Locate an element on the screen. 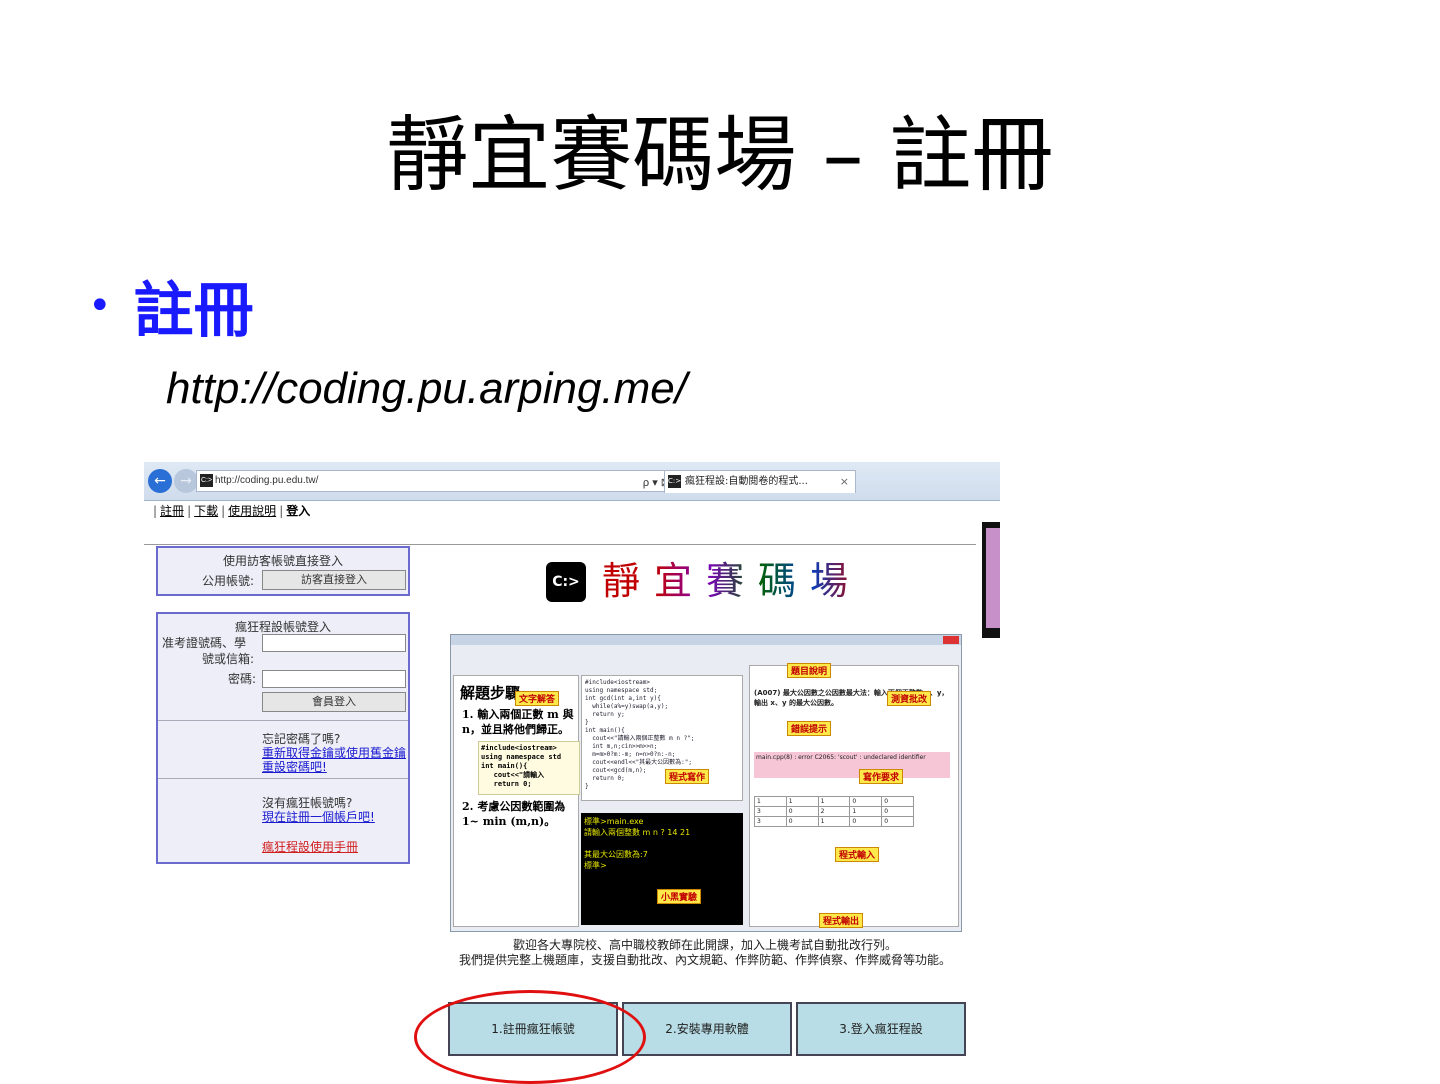  member-login-button: 會員登入 is located at coordinates (334, 702).